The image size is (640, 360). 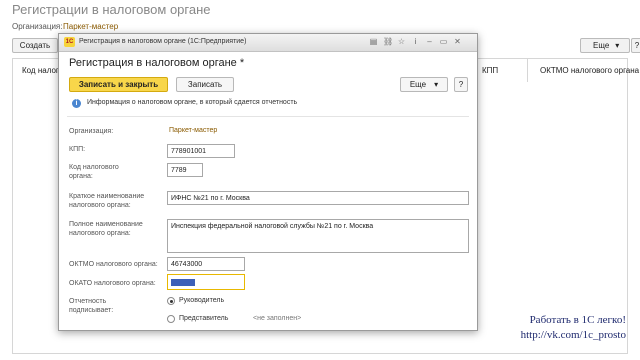 What do you see at coordinates (91, 306) in the screenshot?
I see `signer-label: Отчетность подписывает:` at bounding box center [91, 306].